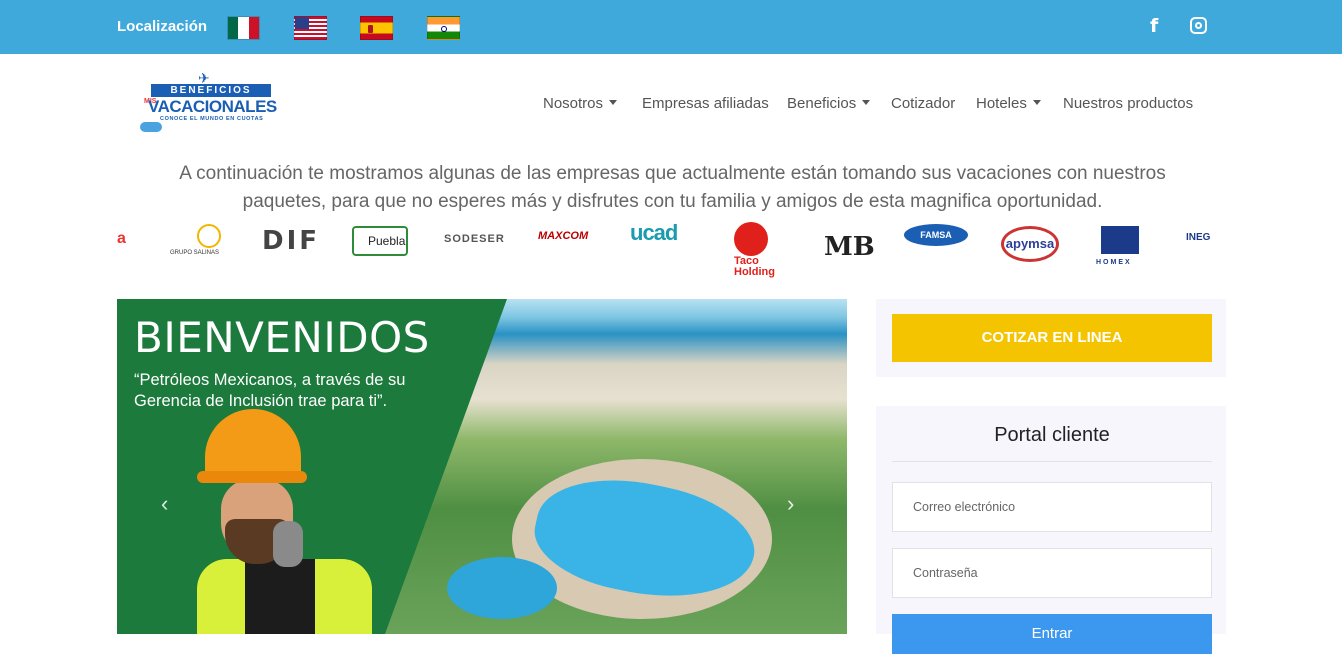 This screenshot has height=654, width=1342. What do you see at coordinates (1160, 26) in the screenshot?
I see `facebook-icon: f` at bounding box center [1160, 26].